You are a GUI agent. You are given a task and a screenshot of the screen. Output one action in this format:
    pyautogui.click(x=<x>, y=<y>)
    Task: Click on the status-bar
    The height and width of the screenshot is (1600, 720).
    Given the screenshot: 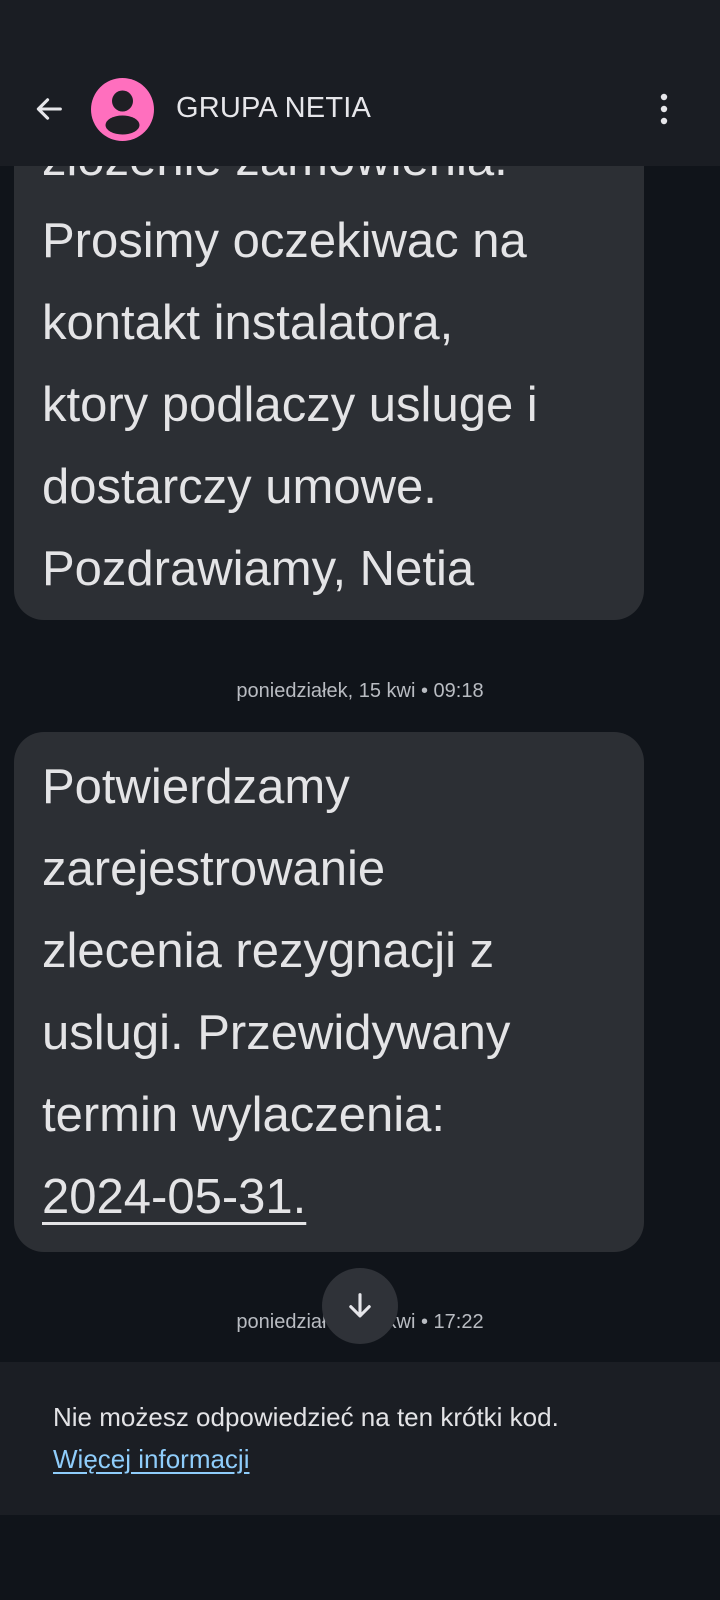 What is the action you would take?
    pyautogui.click(x=360, y=28)
    